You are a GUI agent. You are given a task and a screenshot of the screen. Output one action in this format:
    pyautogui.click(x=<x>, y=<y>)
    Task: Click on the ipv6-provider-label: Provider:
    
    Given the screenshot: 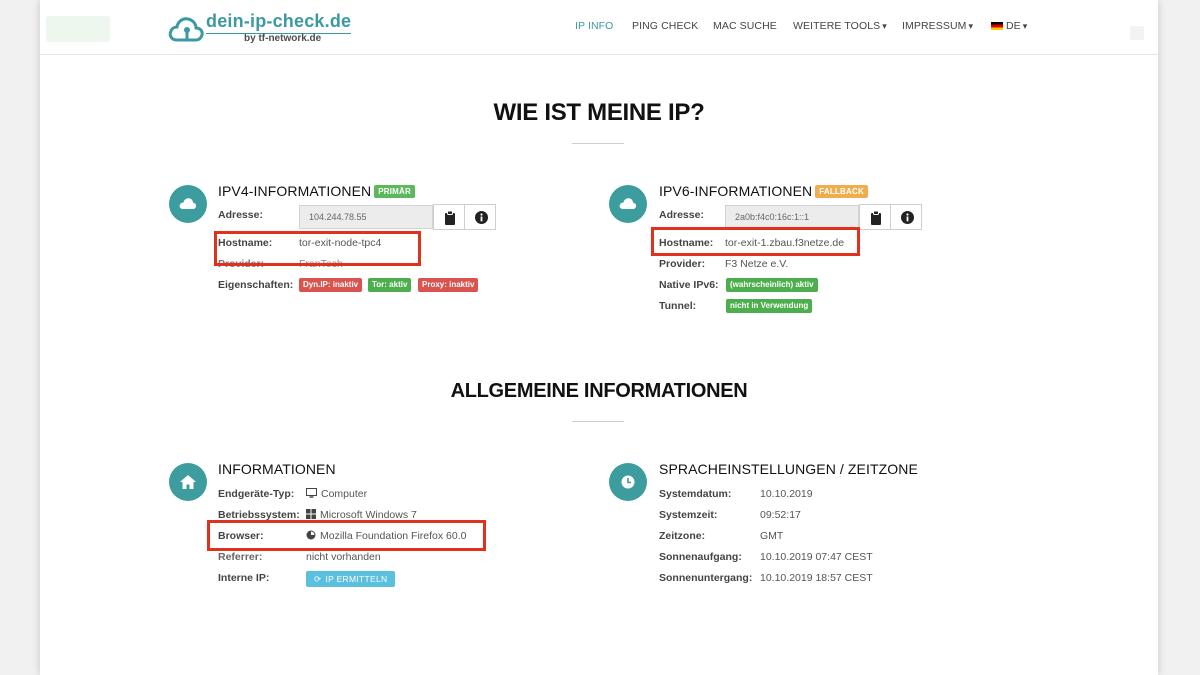 What is the action you would take?
    pyautogui.click(x=682, y=264)
    